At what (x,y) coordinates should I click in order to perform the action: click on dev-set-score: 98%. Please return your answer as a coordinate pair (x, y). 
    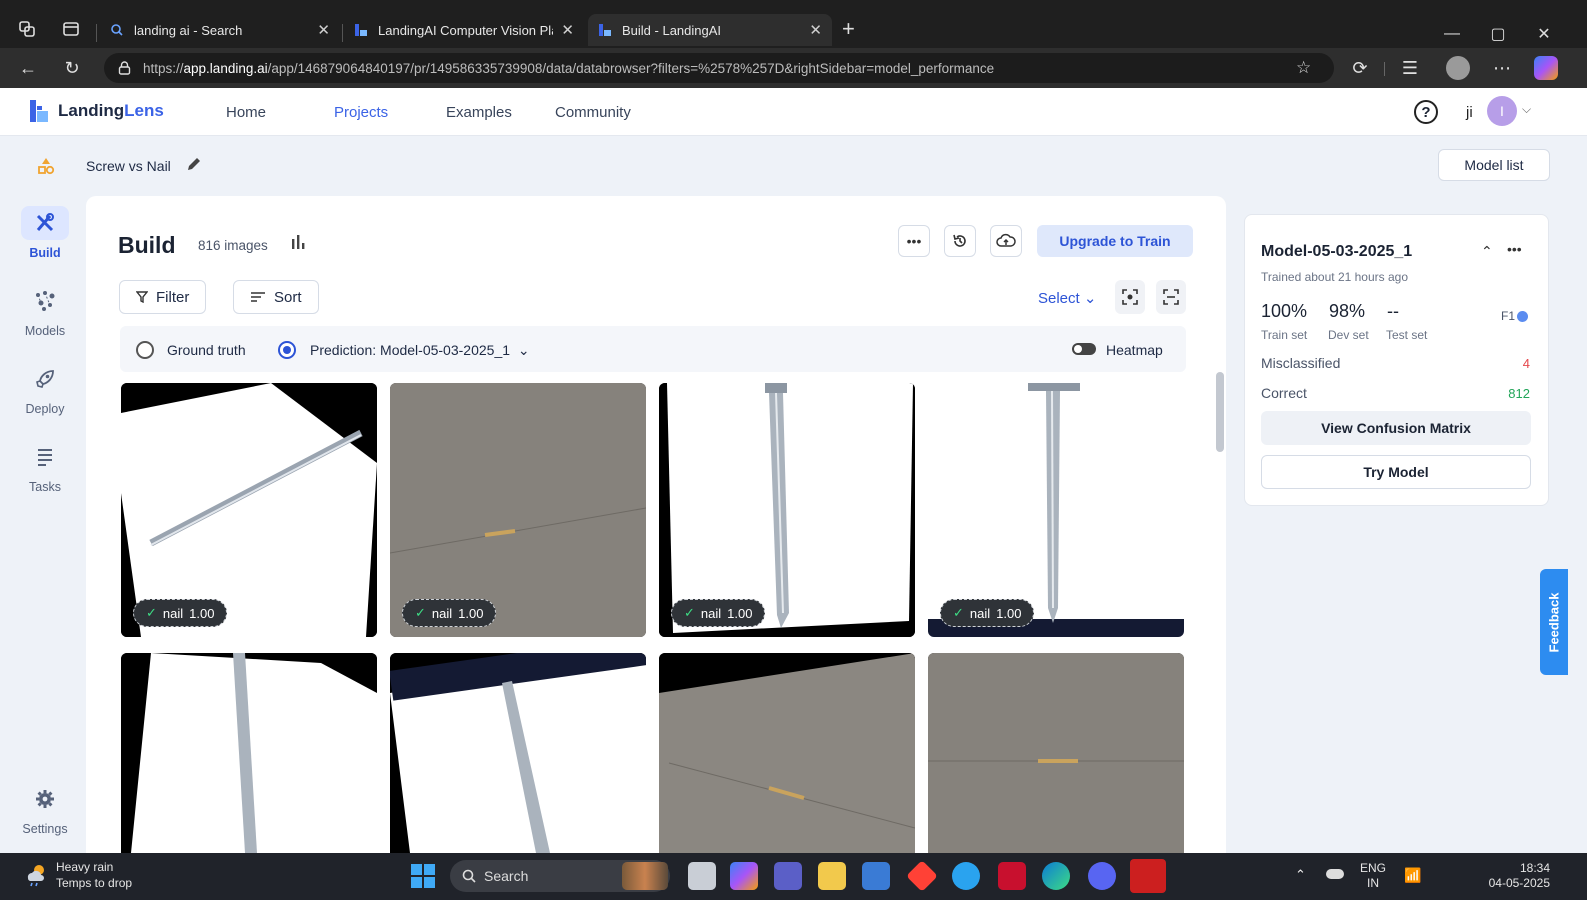
    Looking at the image, I should click on (1347, 311).